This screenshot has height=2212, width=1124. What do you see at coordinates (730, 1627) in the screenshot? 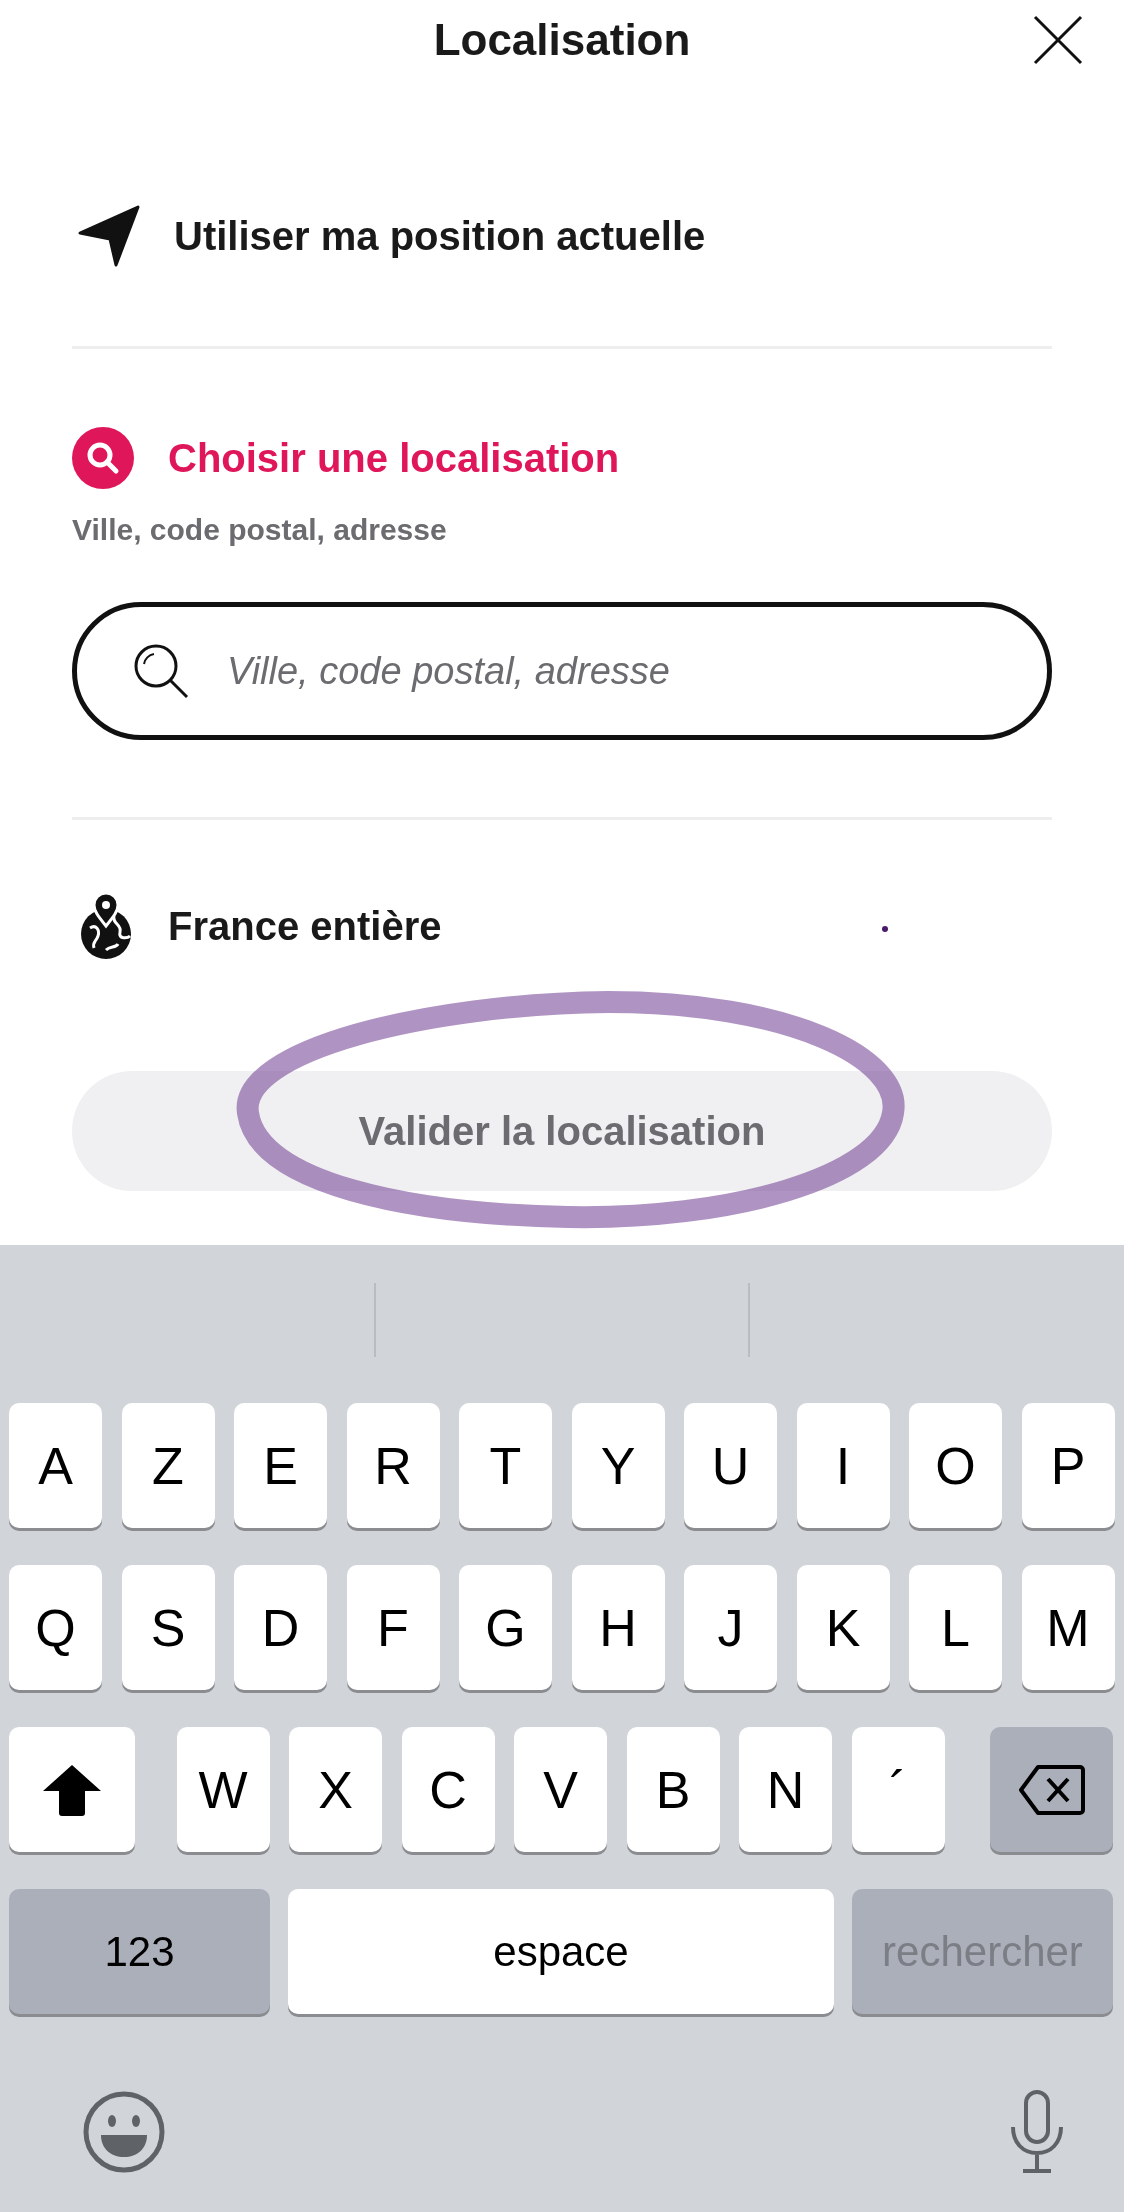
I see `keyboard-key: J` at bounding box center [730, 1627].